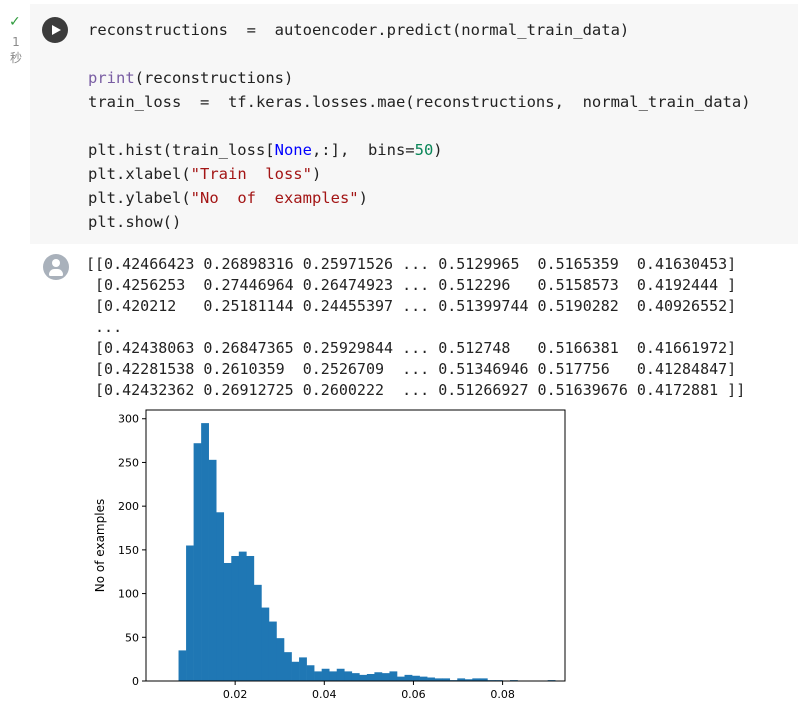  I want to click on y-tick-label: 250, so click(128, 462).